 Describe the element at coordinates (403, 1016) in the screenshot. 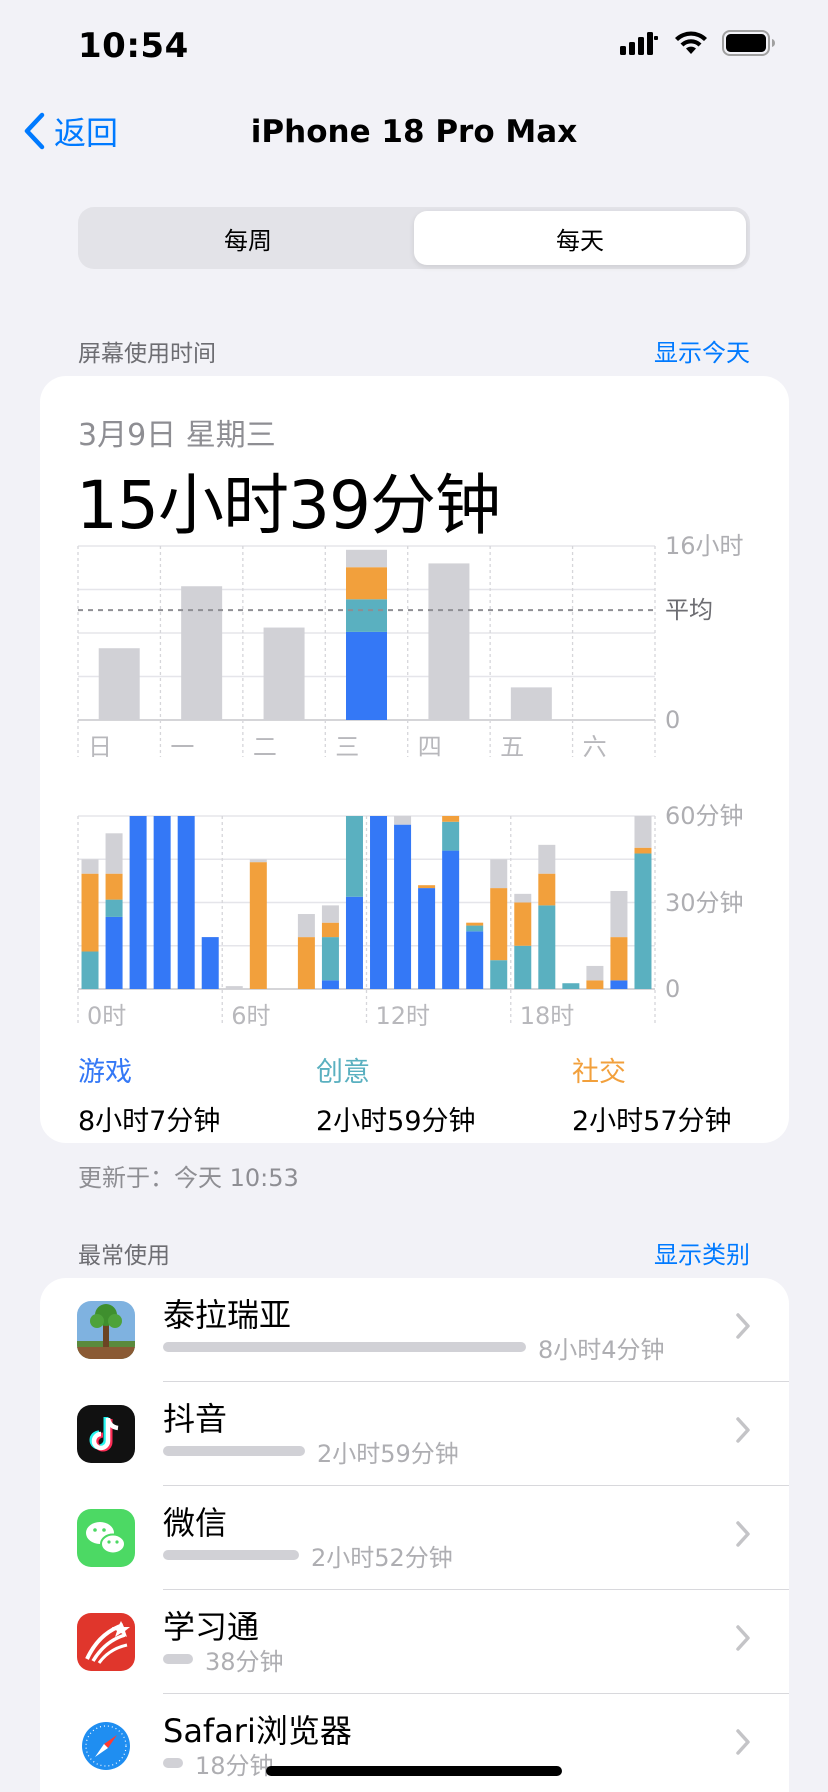

I see `hourly-x-tick: 12时` at that location.